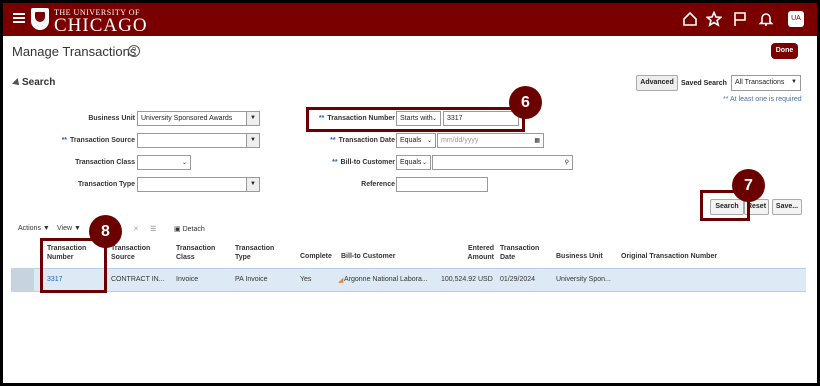 The image size is (820, 386). Describe the element at coordinates (192, 140) in the screenshot. I see `transaction-source-input` at that location.